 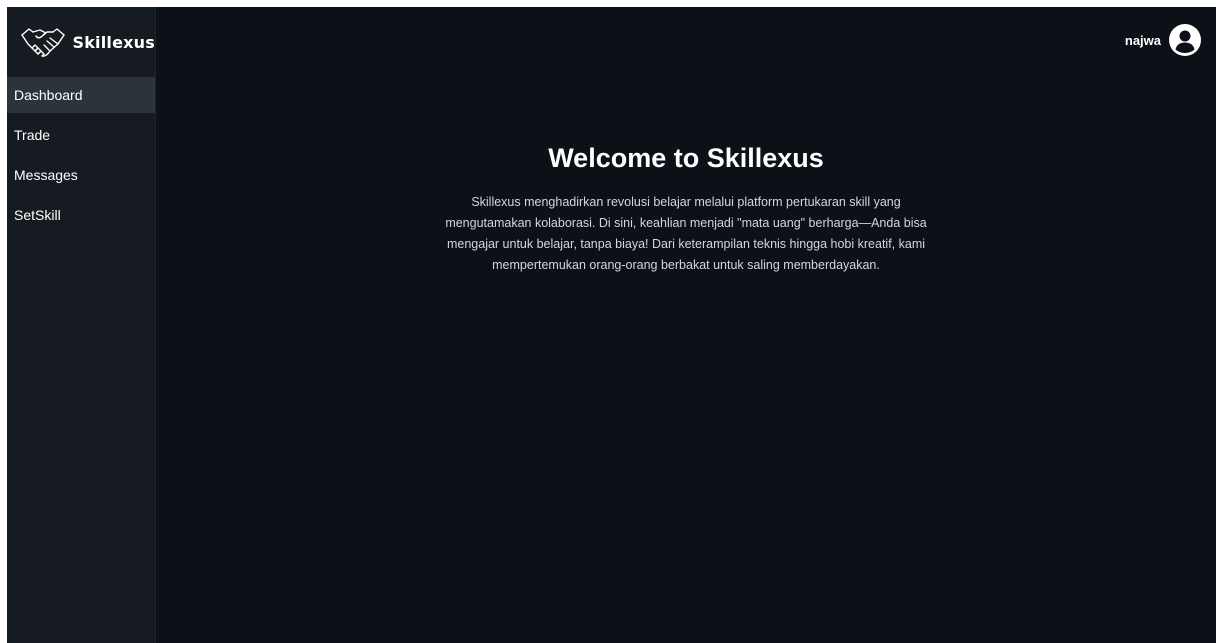 I want to click on sidebar-item-trade: Trade, so click(x=81, y=135).